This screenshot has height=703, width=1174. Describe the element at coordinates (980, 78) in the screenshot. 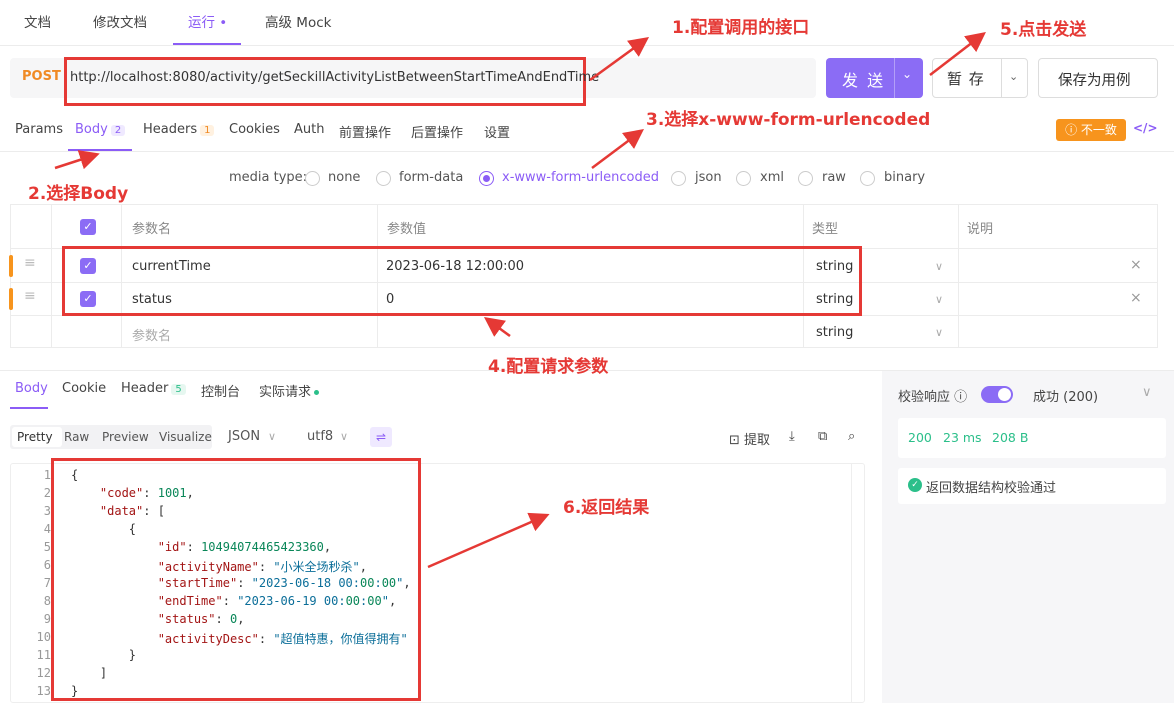

I see `save-draft-button: 暂 存 ⌄` at that location.